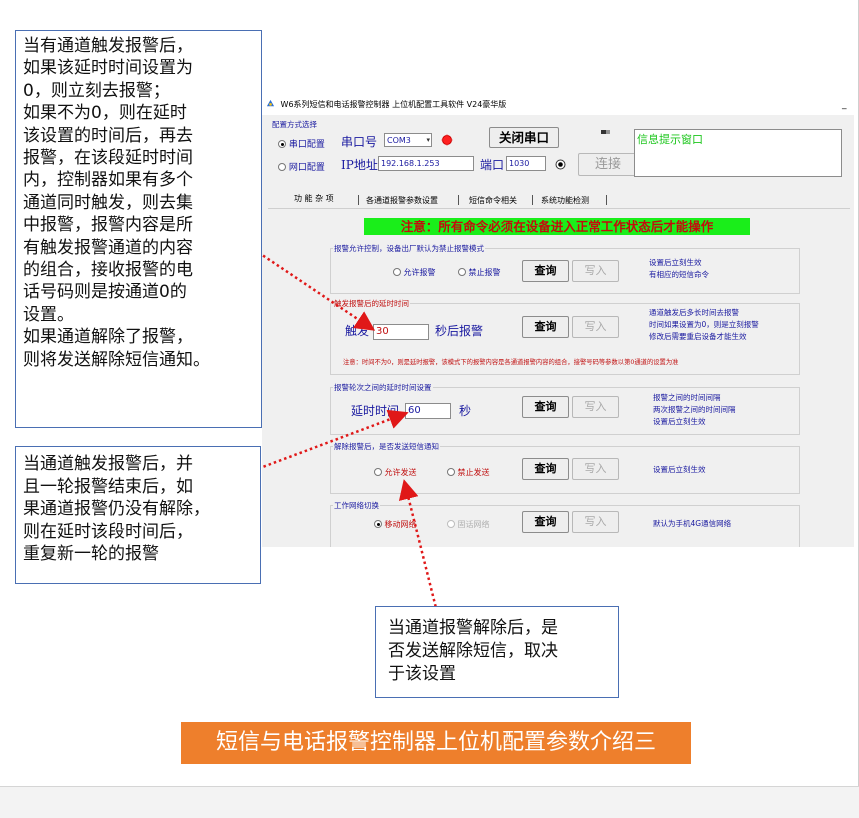 This screenshot has width=859, height=818. What do you see at coordinates (409, 248) in the screenshot?
I see `alarm-permit-legend: 报警允许控制，设备出厂默认为禁止报警模式` at bounding box center [409, 248].